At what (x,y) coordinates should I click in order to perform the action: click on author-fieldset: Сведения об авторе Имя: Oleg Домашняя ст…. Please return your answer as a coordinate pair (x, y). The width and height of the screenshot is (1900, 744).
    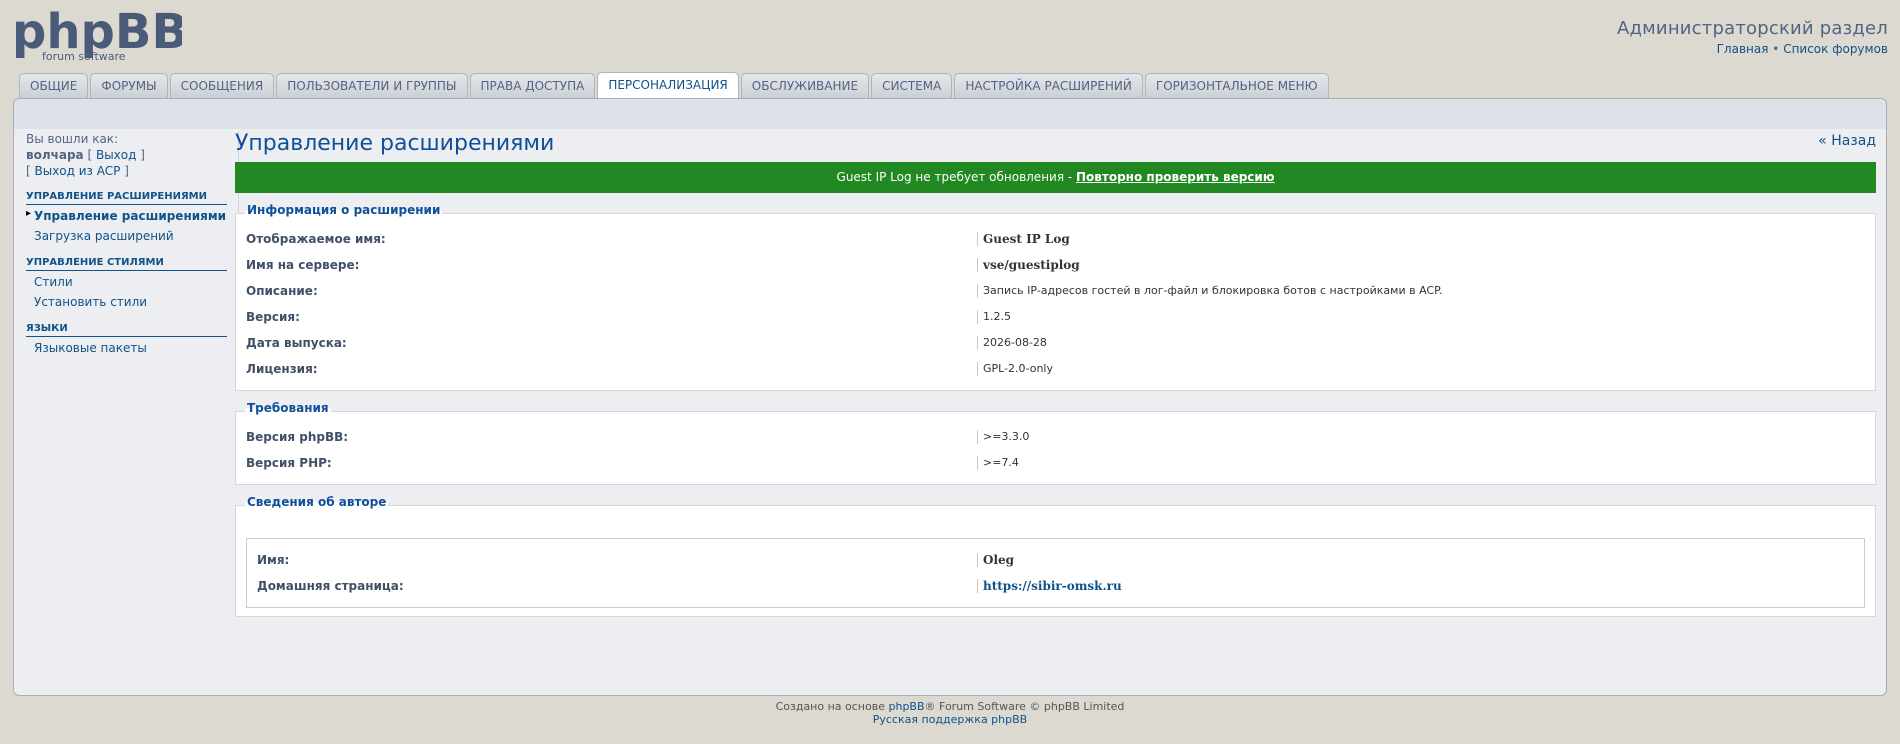
    Looking at the image, I should click on (1055, 556).